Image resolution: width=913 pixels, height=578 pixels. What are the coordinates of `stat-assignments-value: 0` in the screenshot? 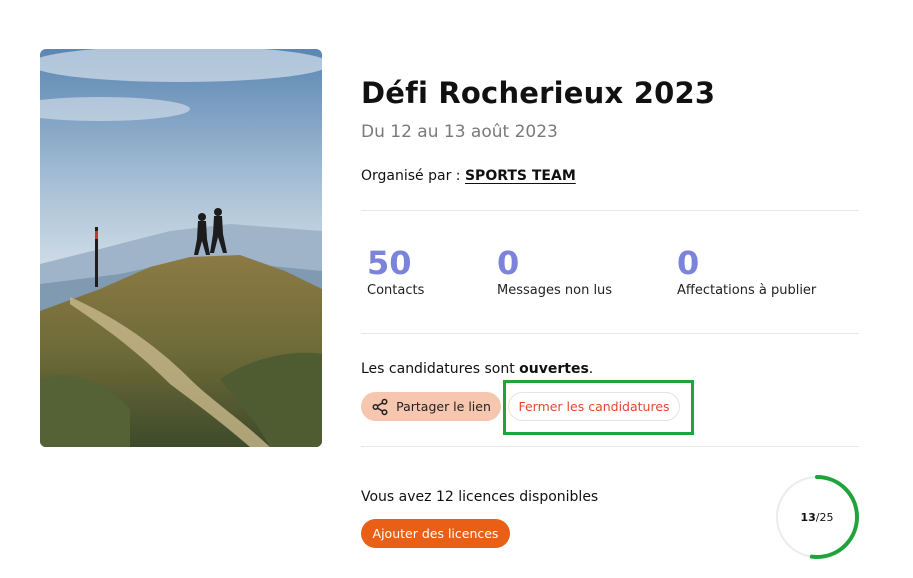 It's located at (688, 263).